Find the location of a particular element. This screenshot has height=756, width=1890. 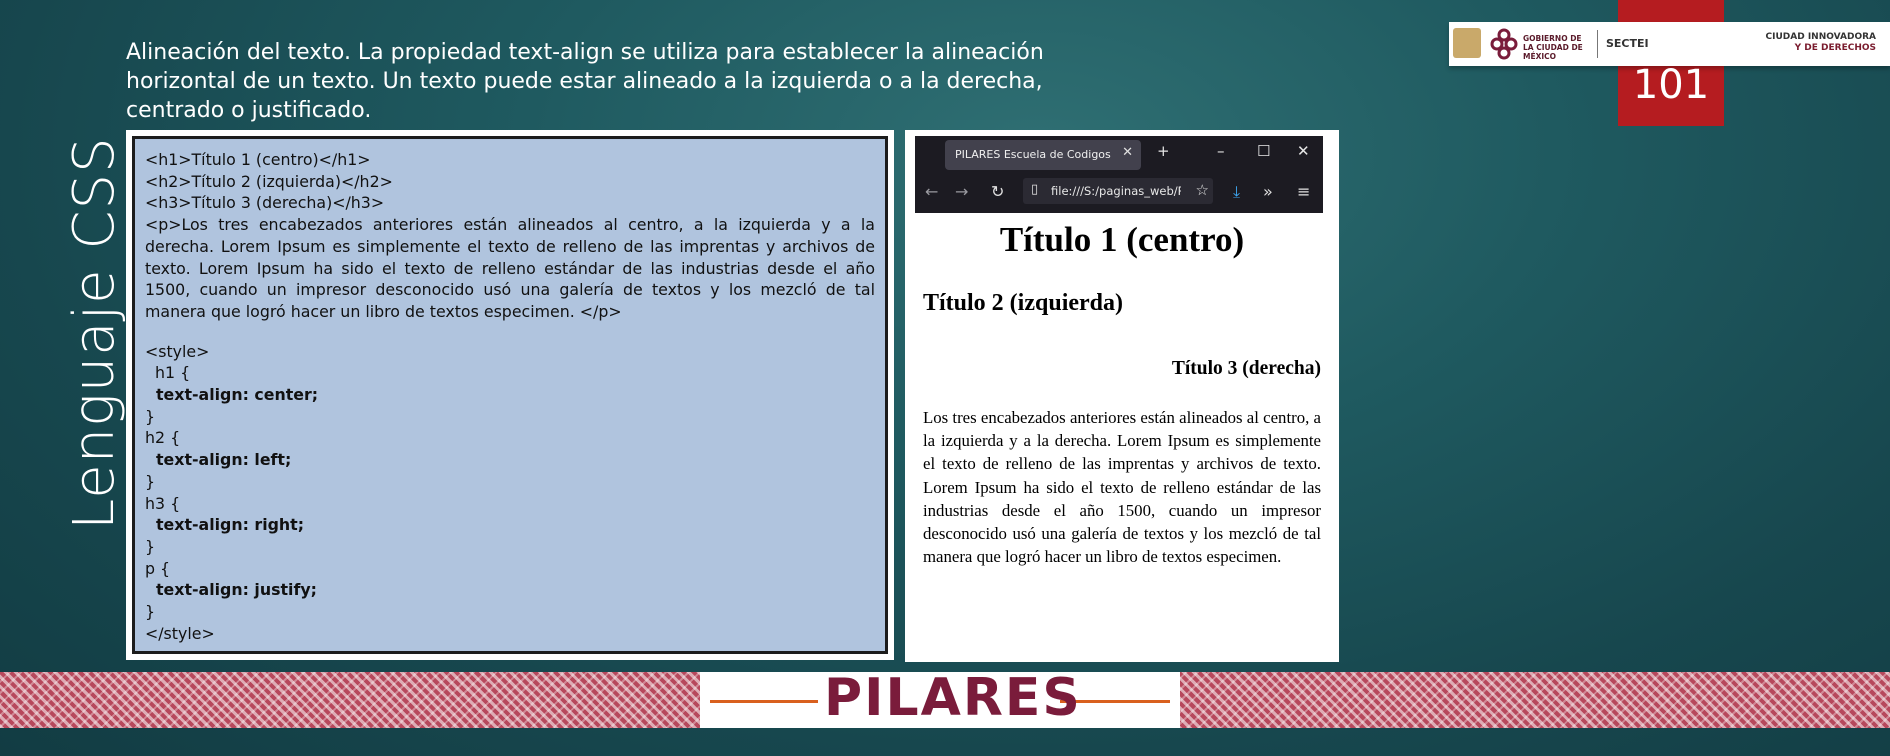

gobierno-logo-icon is located at coordinates (1504, 44).